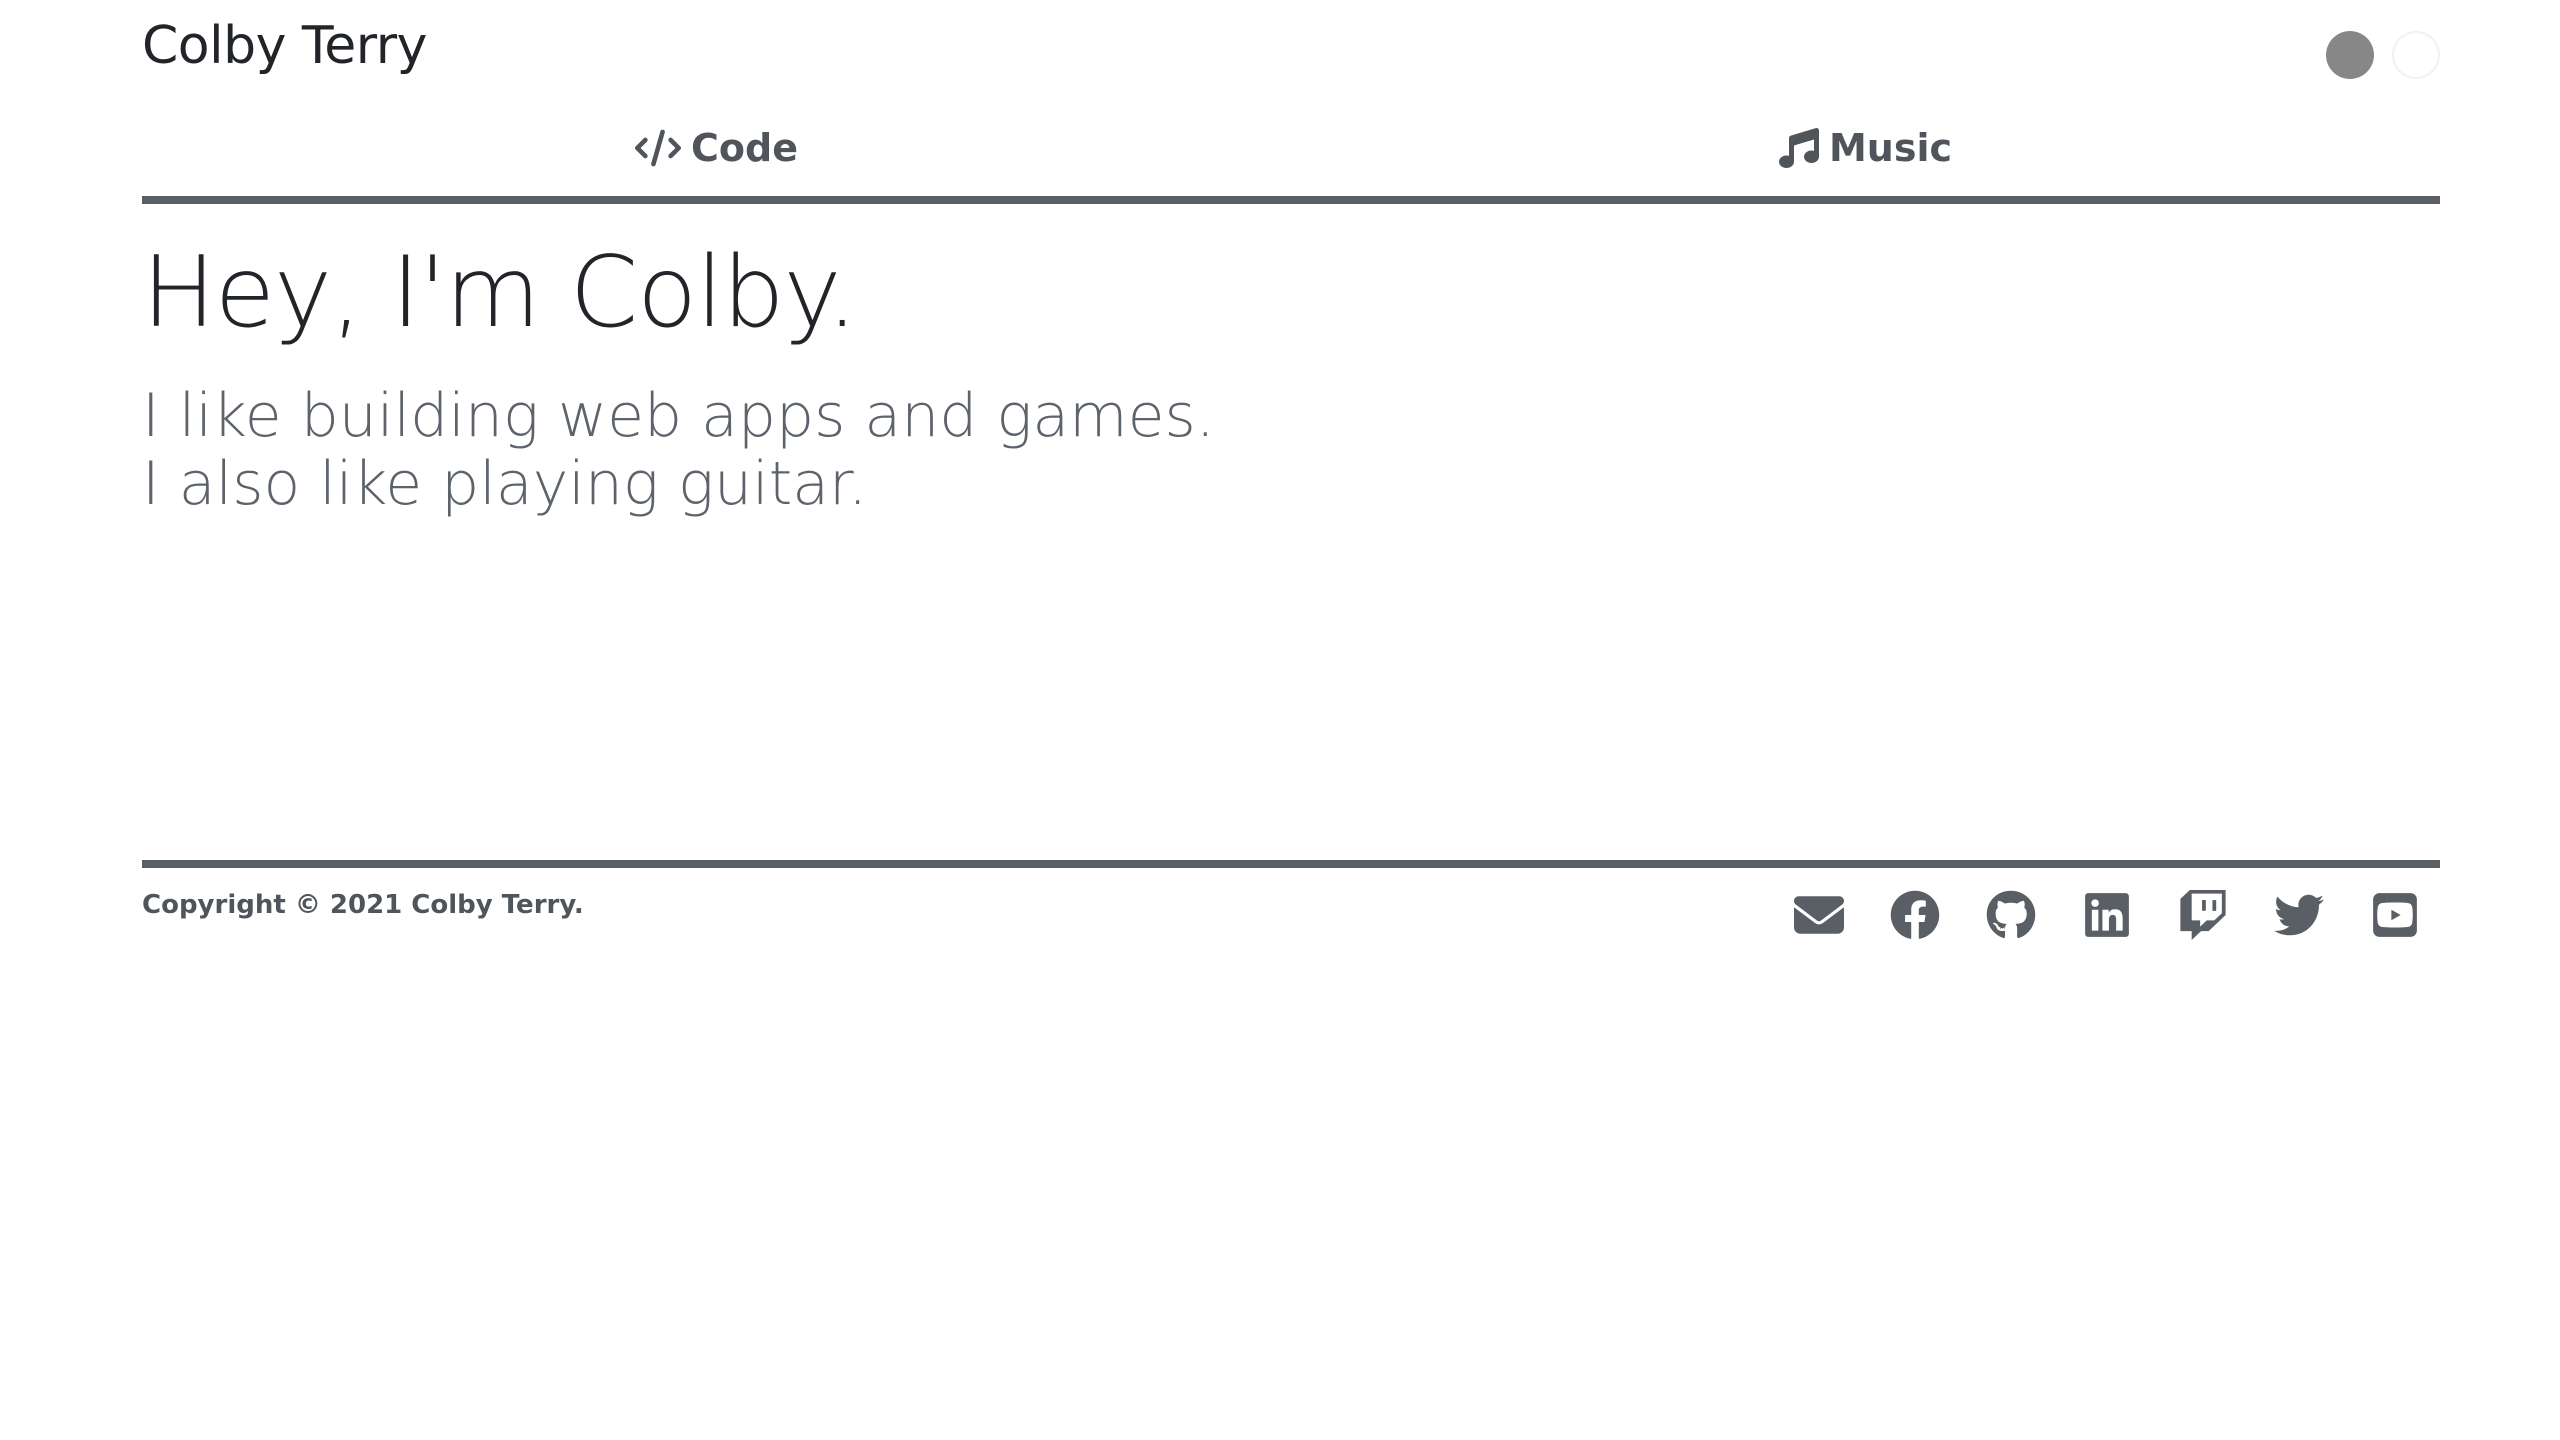  I want to click on music-note-icon, so click(1798, 148).